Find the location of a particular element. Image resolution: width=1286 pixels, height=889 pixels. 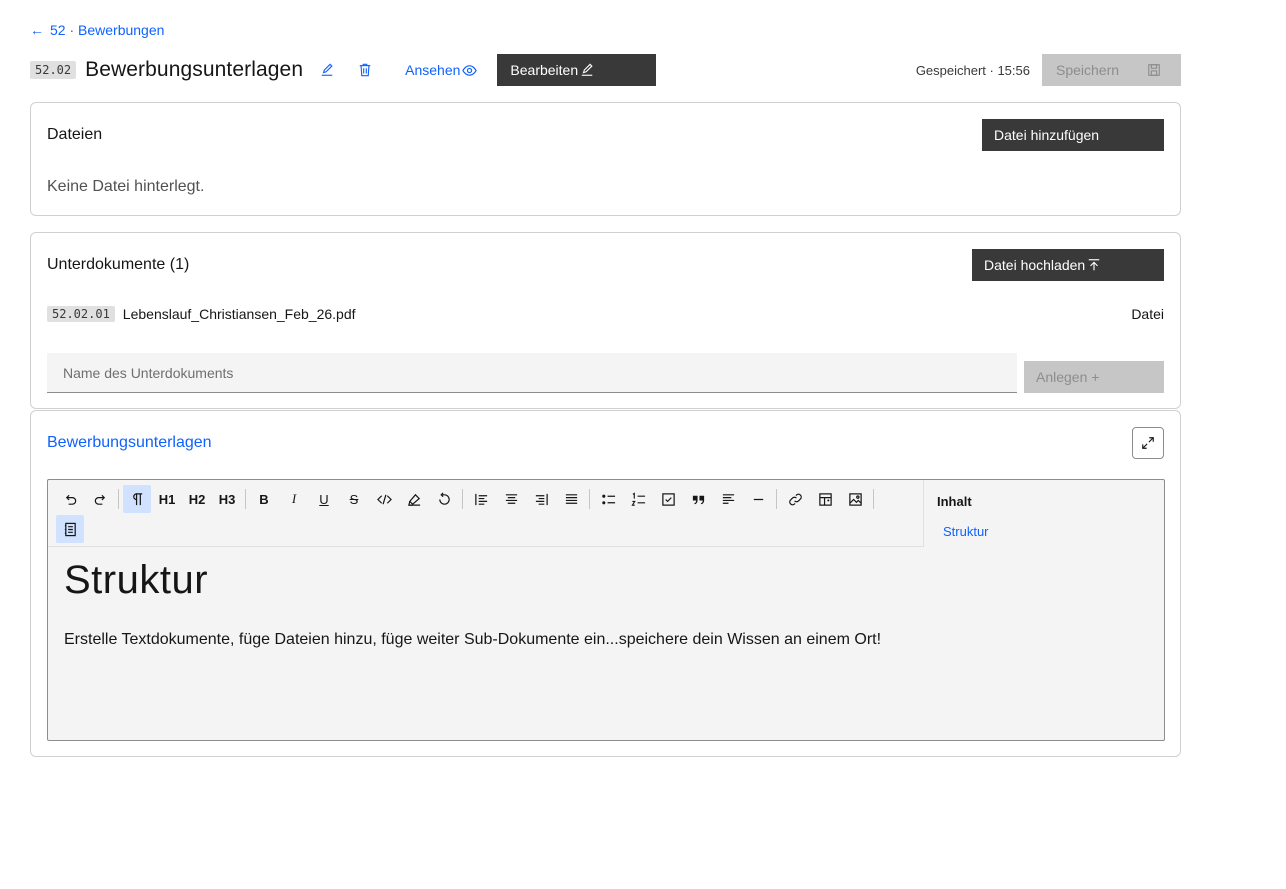

horizontal-rule-button is located at coordinates (758, 499).